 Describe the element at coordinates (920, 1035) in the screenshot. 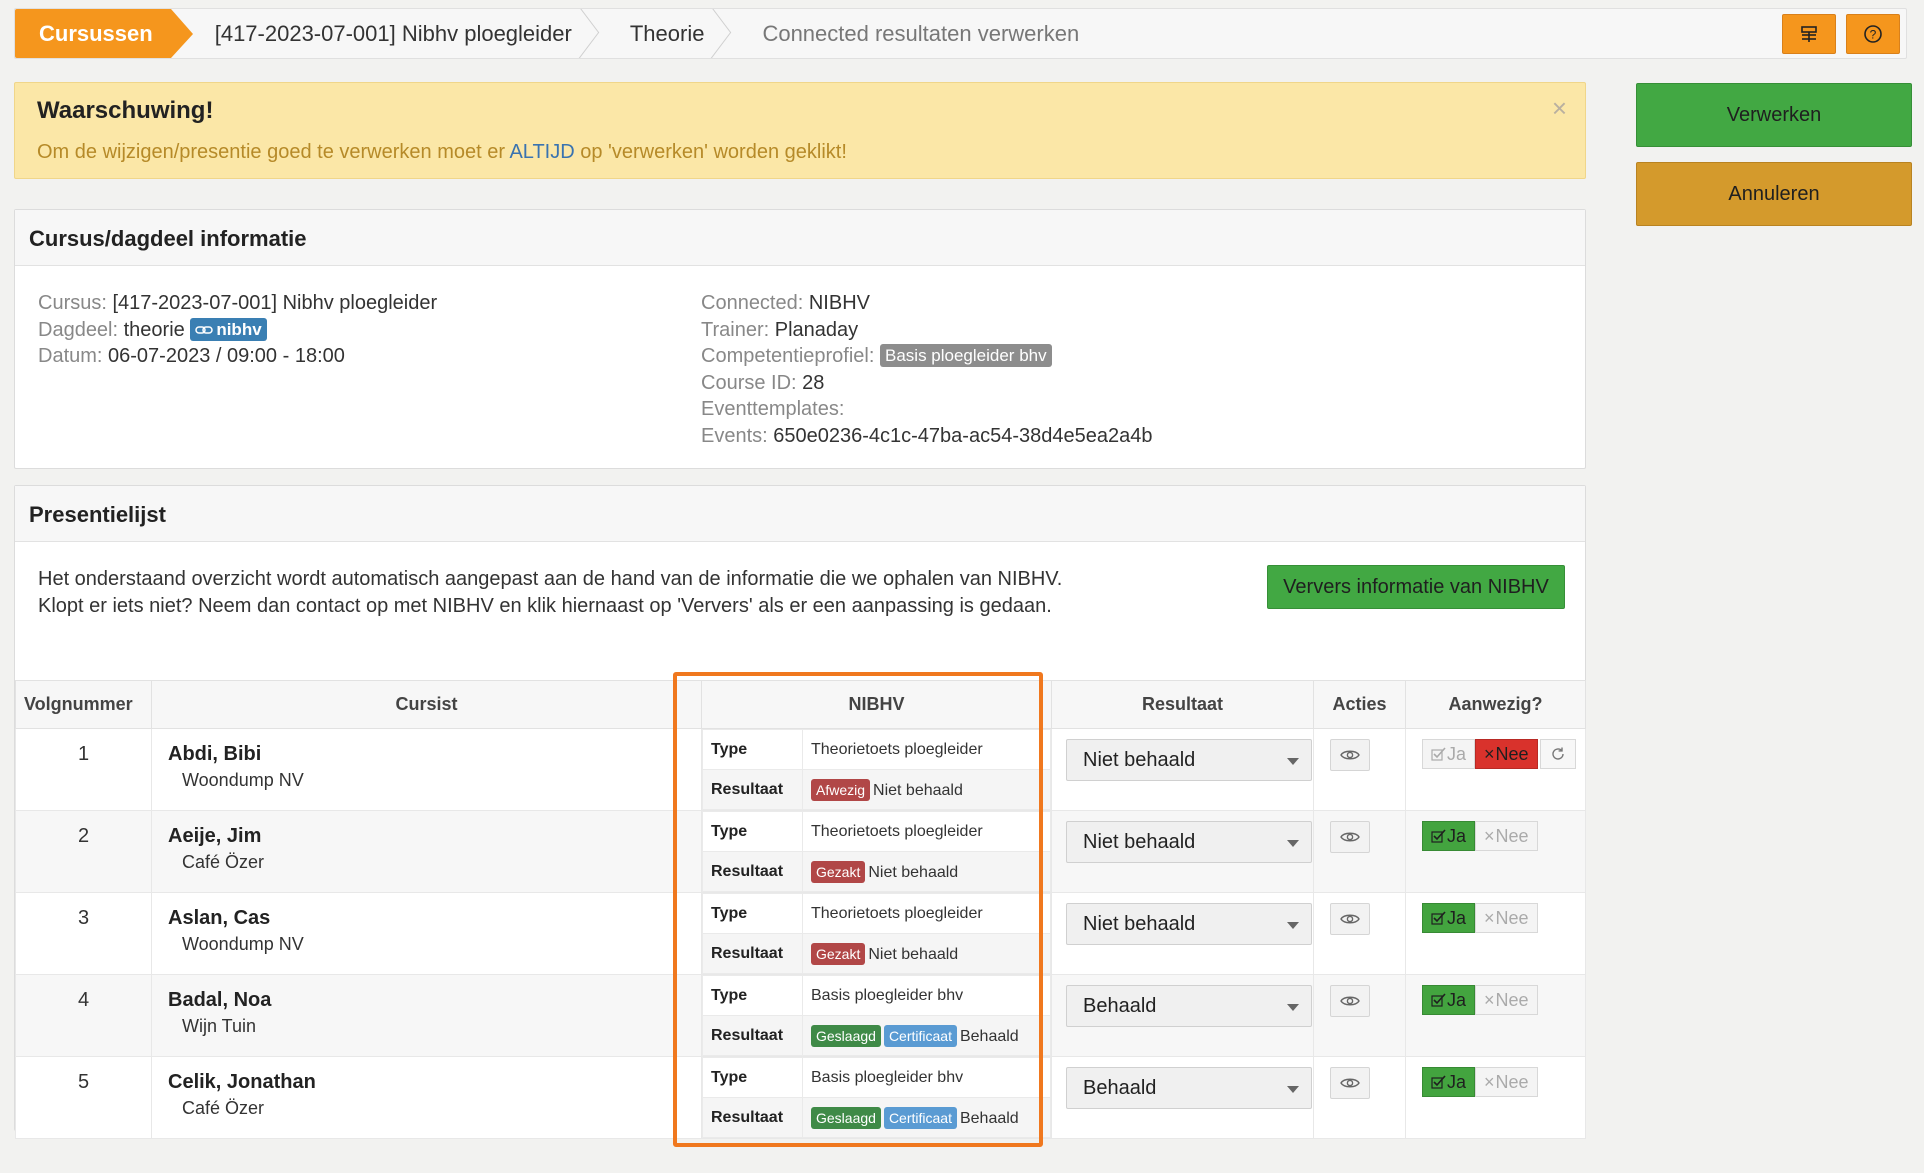

I see `result-tag: Certificaat` at that location.